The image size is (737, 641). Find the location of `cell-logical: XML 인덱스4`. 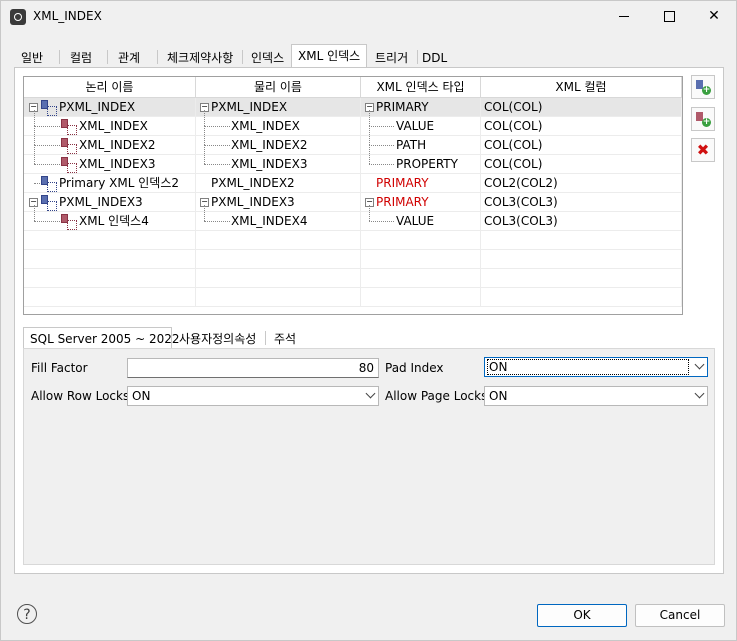

cell-logical: XML 인덱스4 is located at coordinates (114, 221).